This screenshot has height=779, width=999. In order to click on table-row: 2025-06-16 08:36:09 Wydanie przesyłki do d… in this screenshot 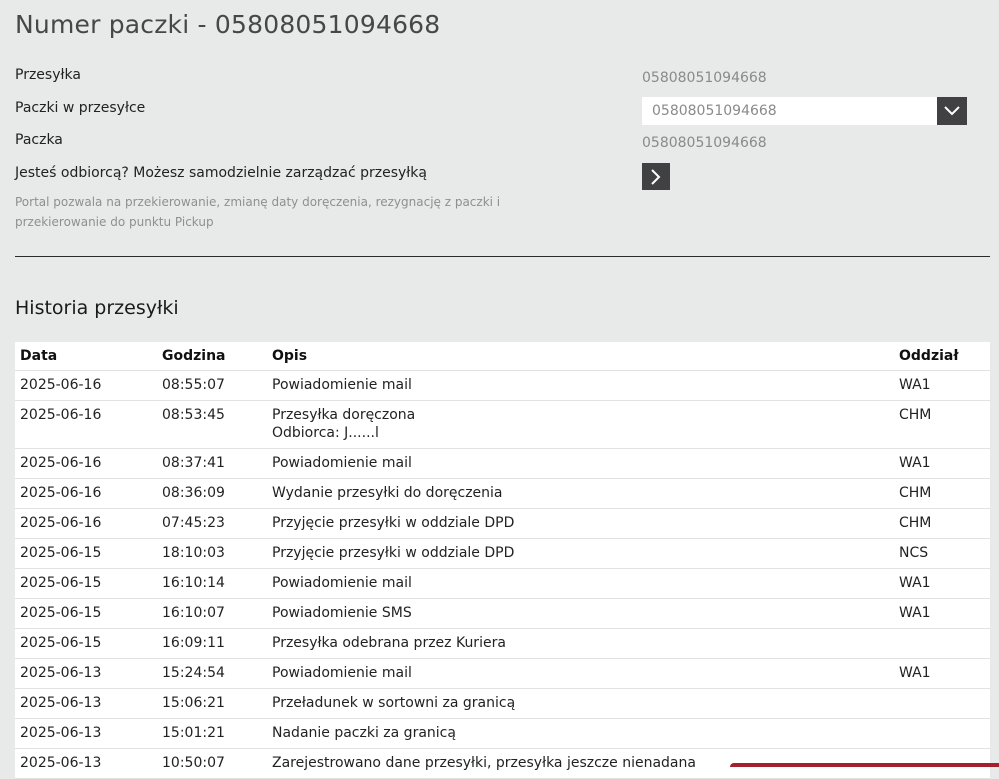, I will do `click(502, 493)`.